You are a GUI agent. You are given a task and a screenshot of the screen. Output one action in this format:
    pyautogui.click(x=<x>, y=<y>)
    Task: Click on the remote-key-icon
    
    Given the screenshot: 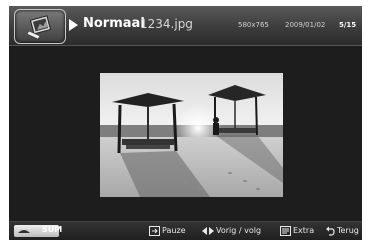 What is the action you would take?
    pyautogui.click(x=24, y=231)
    